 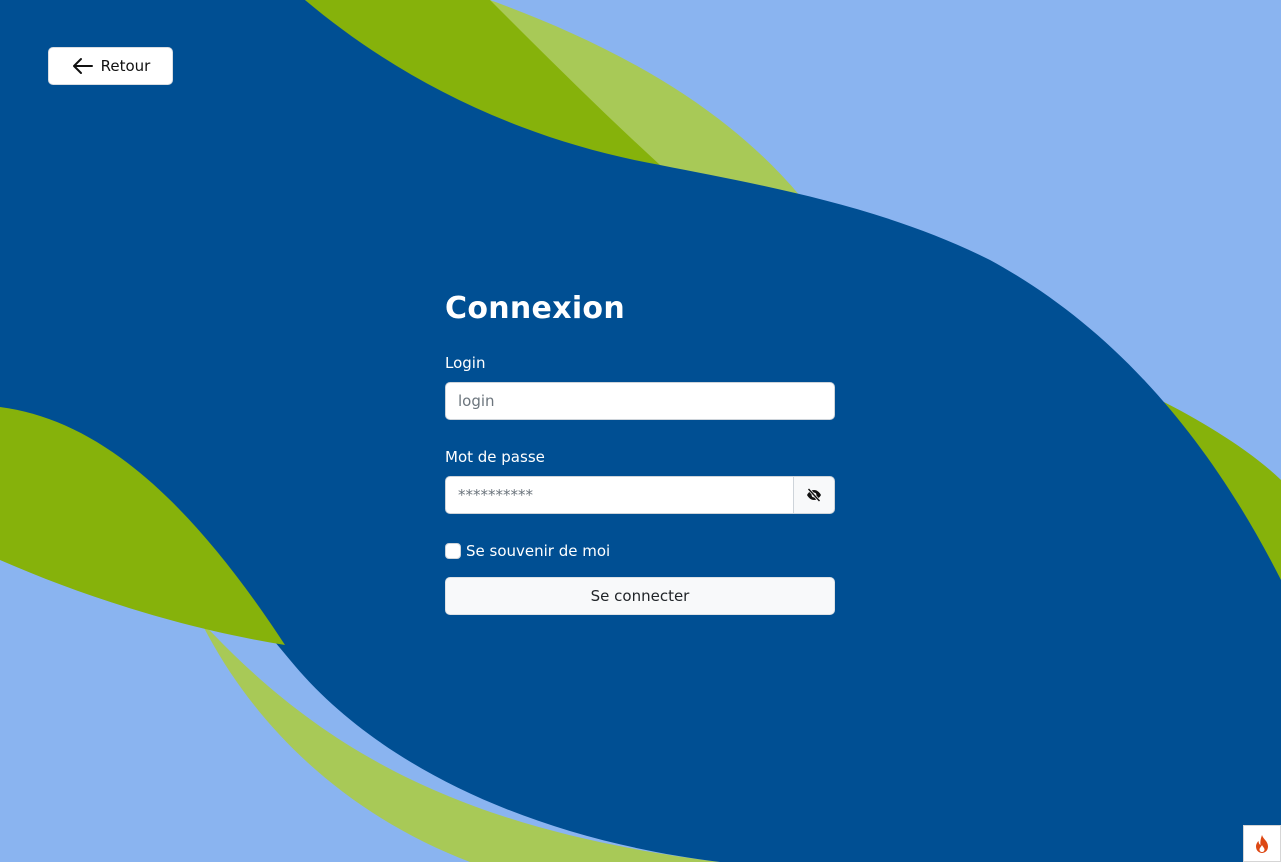 I want to click on debug-toolbar-button, so click(x=1262, y=843).